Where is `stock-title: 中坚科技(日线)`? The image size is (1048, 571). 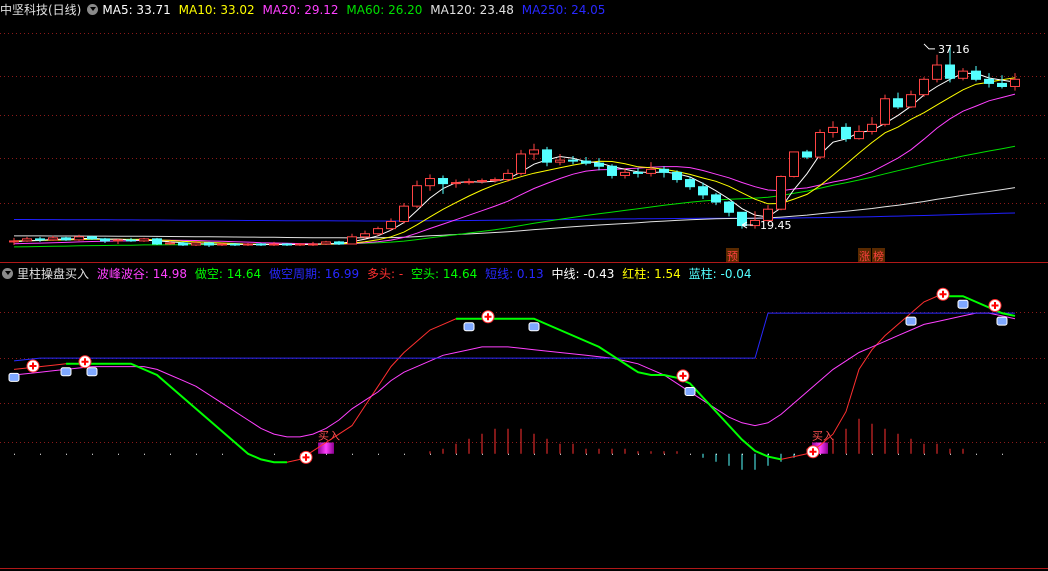 stock-title: 中坚科技(日线) is located at coordinates (40, 10).